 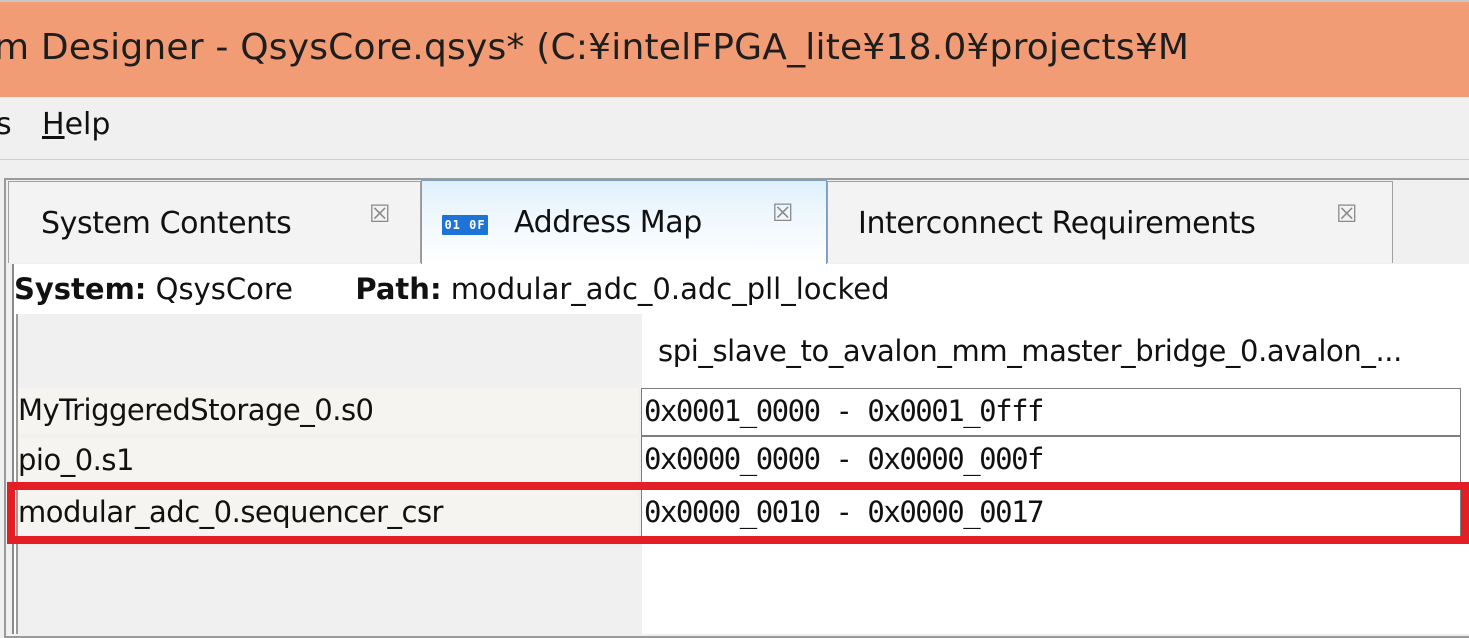 I want to click on table-row-label: pio_0.s1, so click(x=328, y=461).